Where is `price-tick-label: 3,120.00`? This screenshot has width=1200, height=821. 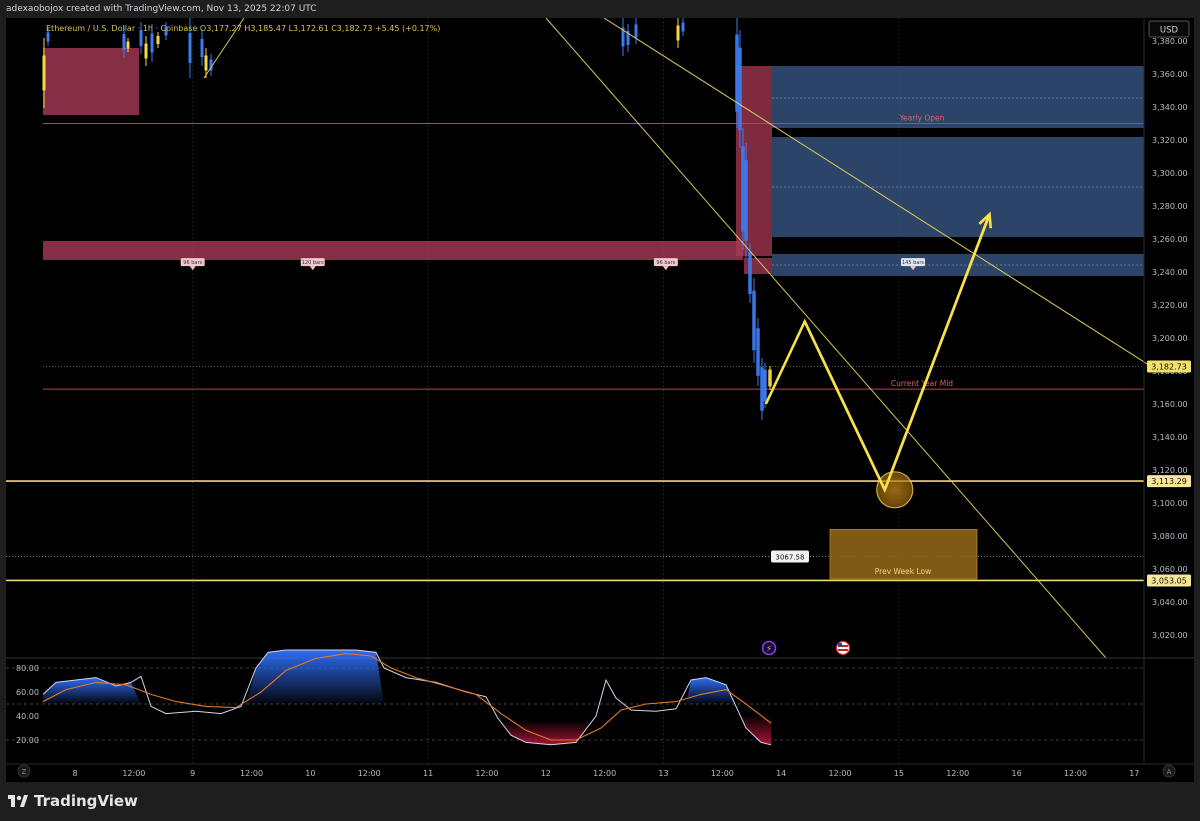 price-tick-label: 3,120.00 is located at coordinates (1170, 470).